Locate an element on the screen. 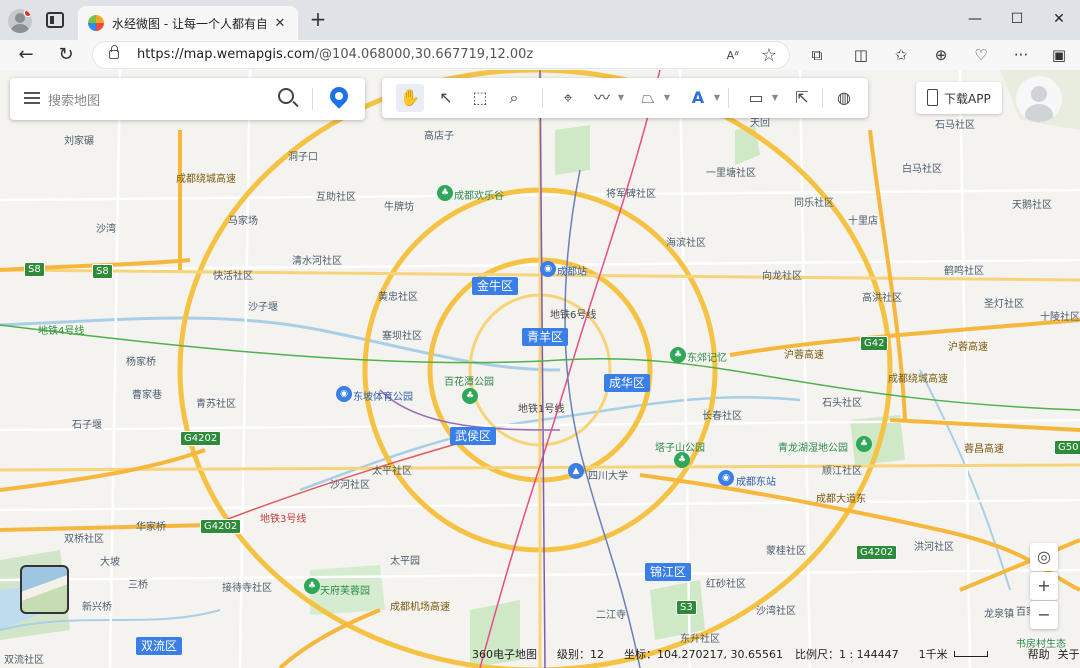  menu-icon is located at coordinates (32, 98).